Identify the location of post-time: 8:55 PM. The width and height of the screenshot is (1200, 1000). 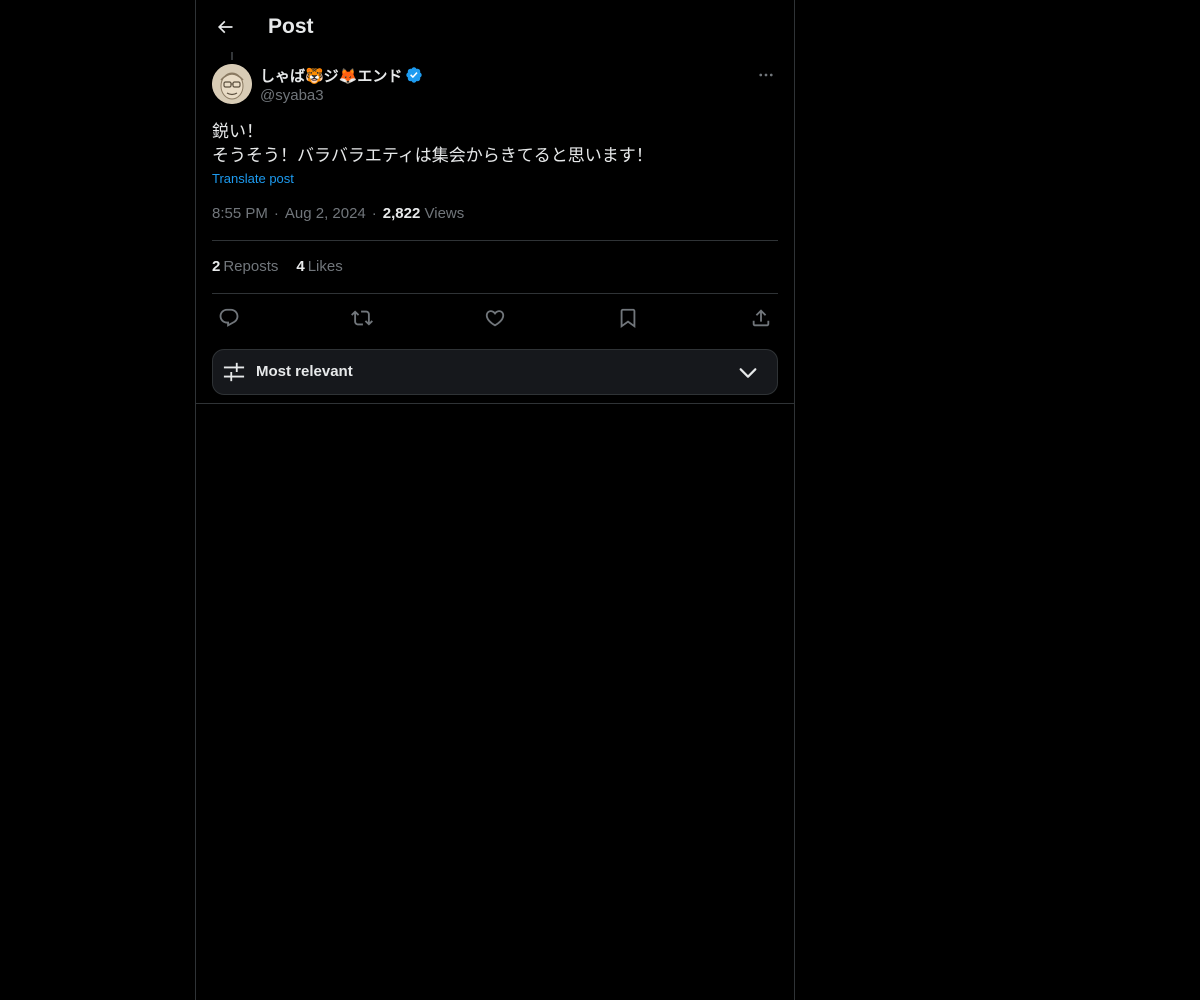
(240, 213).